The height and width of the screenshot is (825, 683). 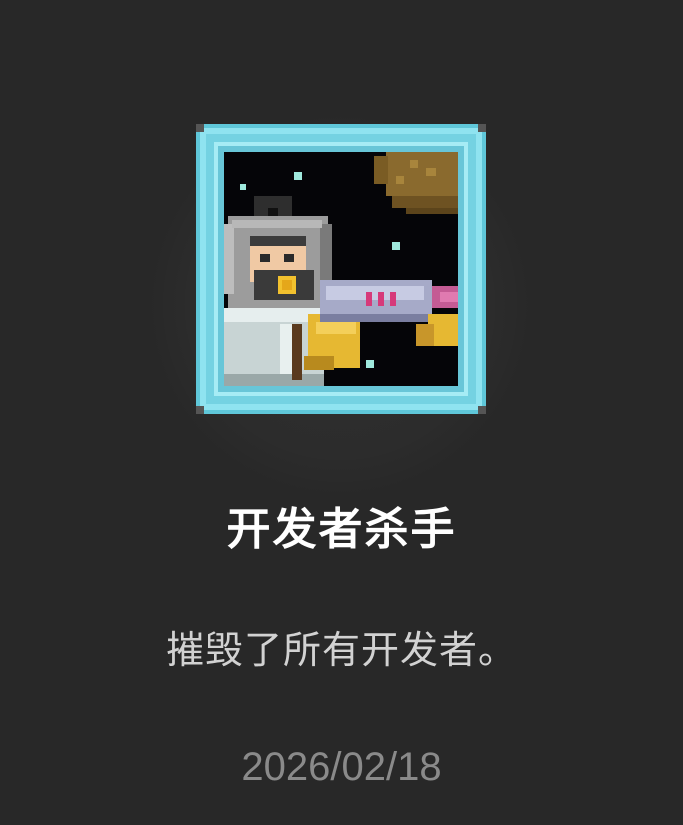 I want to click on astronaut-raygun-icon, so click(x=341, y=269).